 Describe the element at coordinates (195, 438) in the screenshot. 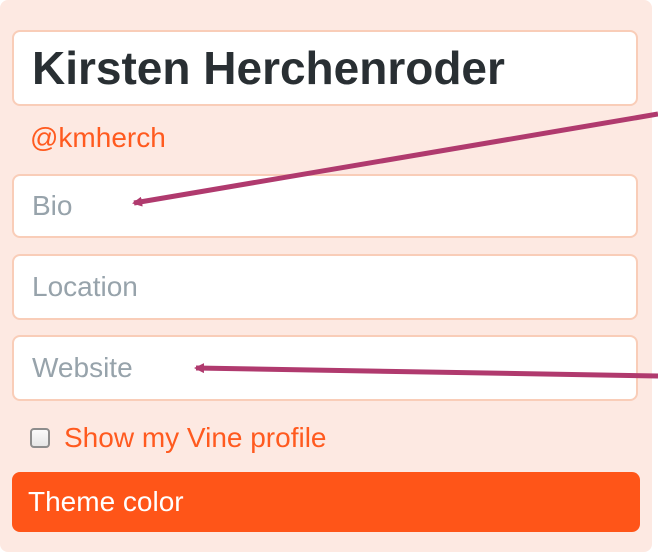

I see `show-vine-label: Show my Vine profile` at that location.